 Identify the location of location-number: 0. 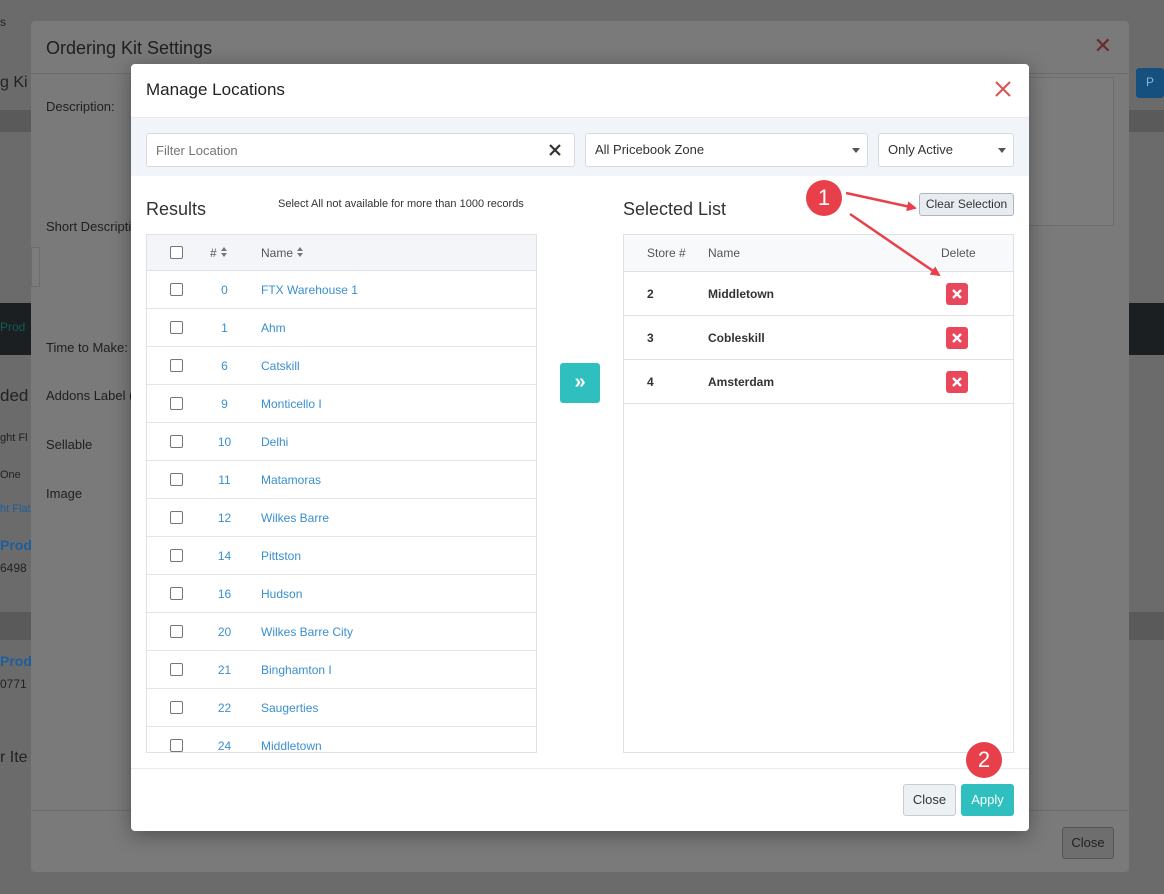
(224, 290).